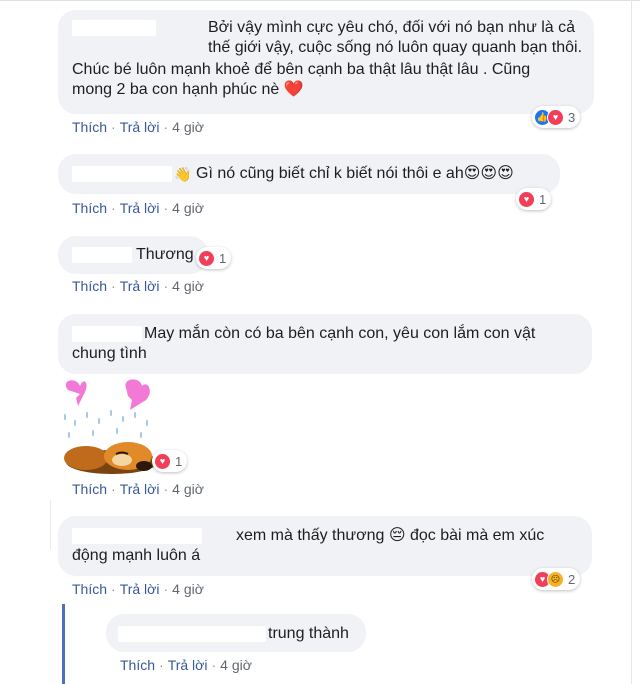 The height and width of the screenshot is (684, 640). What do you see at coordinates (137, 394) in the screenshot?
I see `broken-heart-right-icon` at bounding box center [137, 394].